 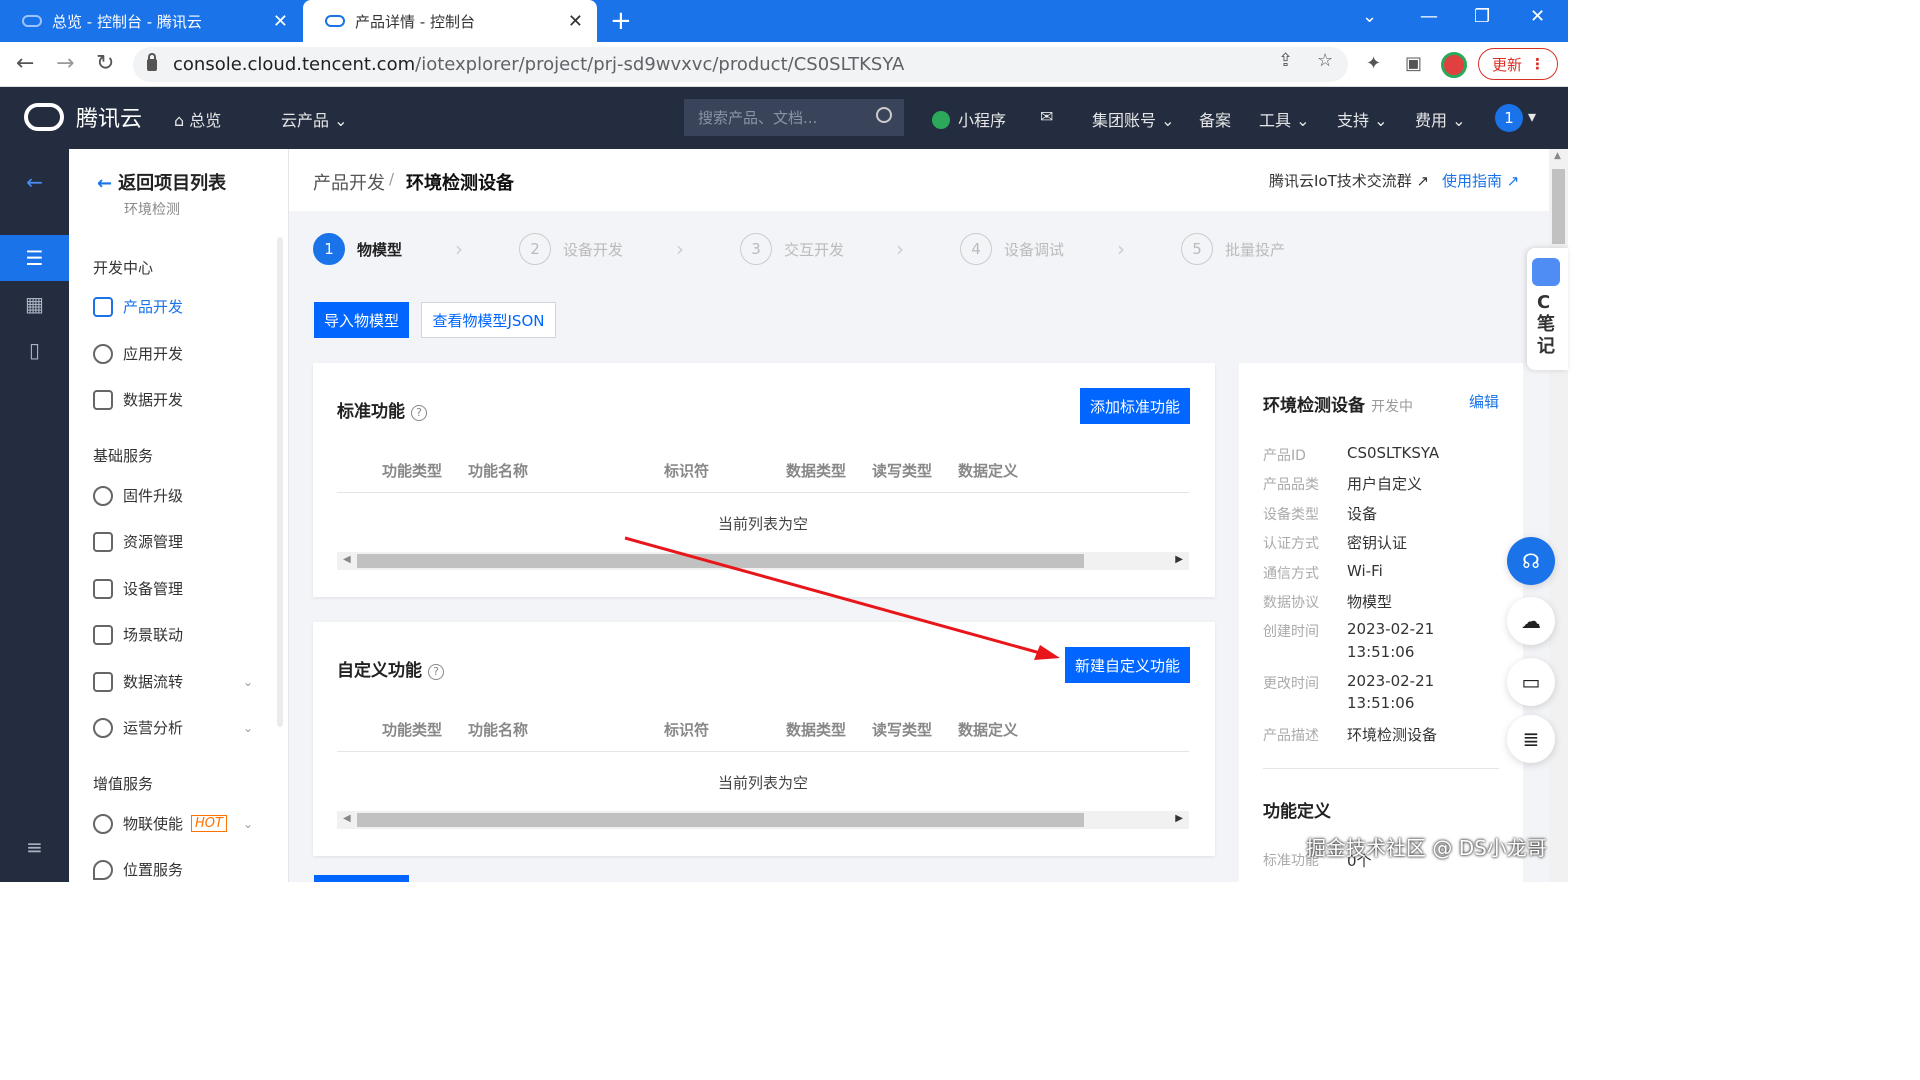 I want to click on customer-service-headset-icon: ☊, so click(x=1531, y=561).